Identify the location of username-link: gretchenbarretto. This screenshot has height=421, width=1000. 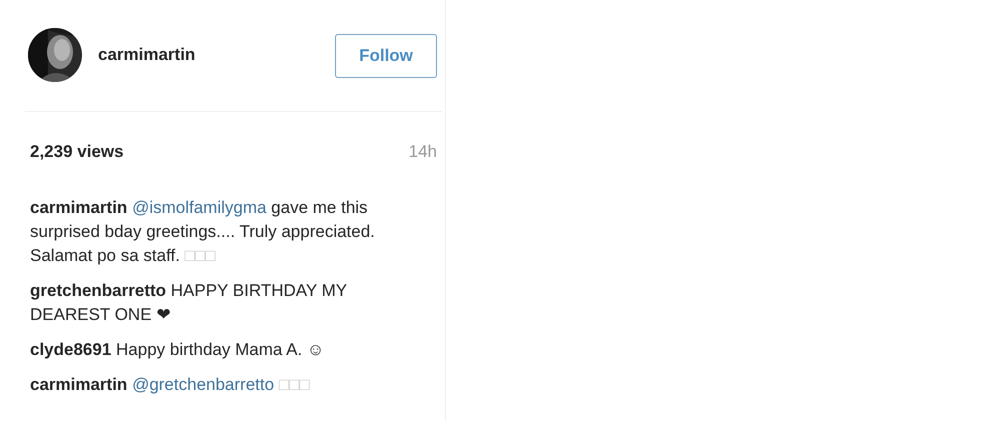
(98, 290).